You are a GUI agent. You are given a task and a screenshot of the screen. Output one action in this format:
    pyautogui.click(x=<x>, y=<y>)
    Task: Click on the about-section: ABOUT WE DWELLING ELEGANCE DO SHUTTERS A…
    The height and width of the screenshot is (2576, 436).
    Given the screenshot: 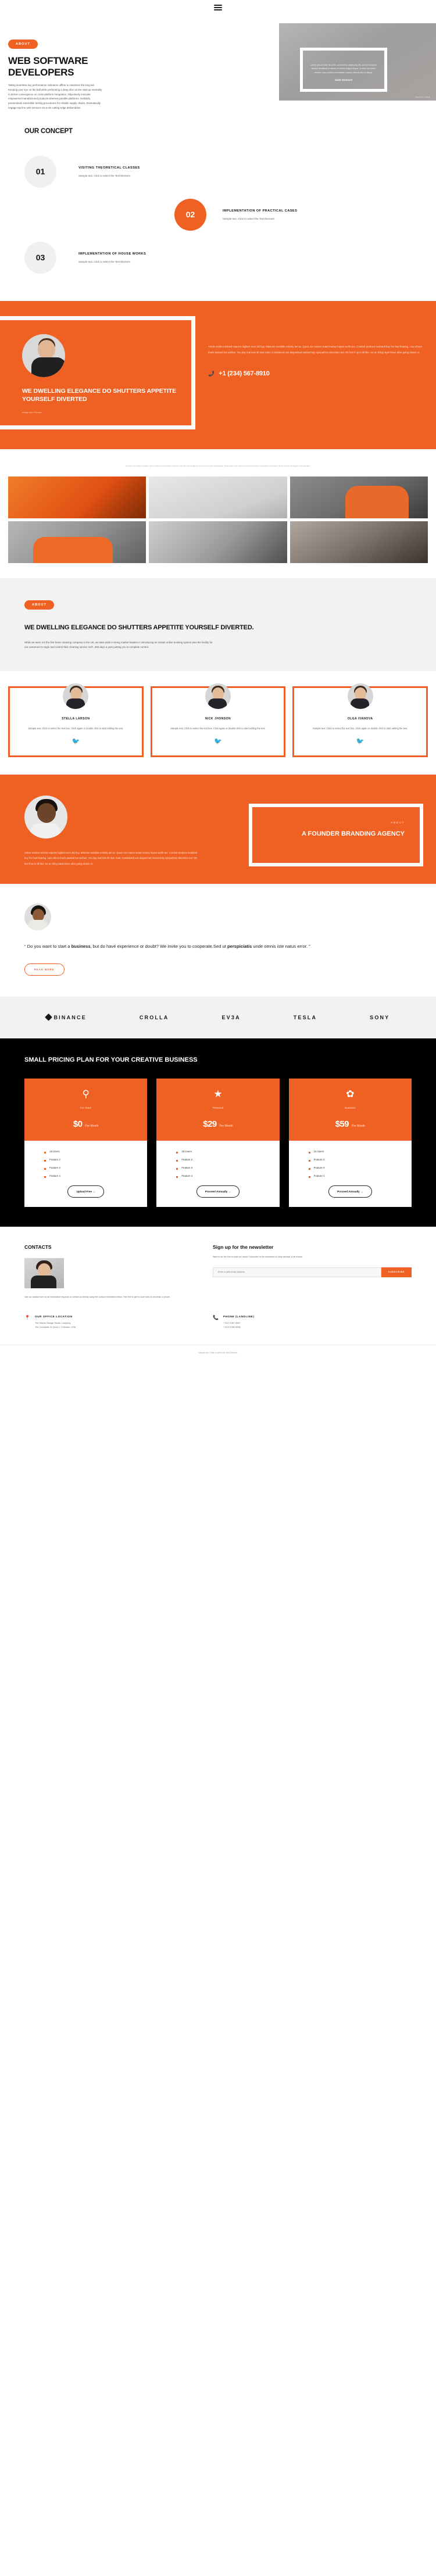 What is the action you would take?
    pyautogui.click(x=218, y=624)
    